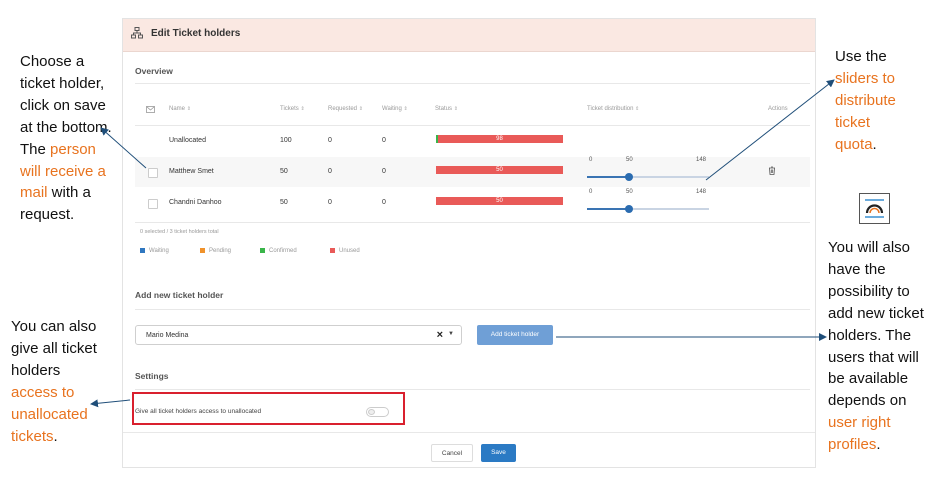  I want to click on selection-count: 0 selected / 3 ticket holders total, so click(179, 232).